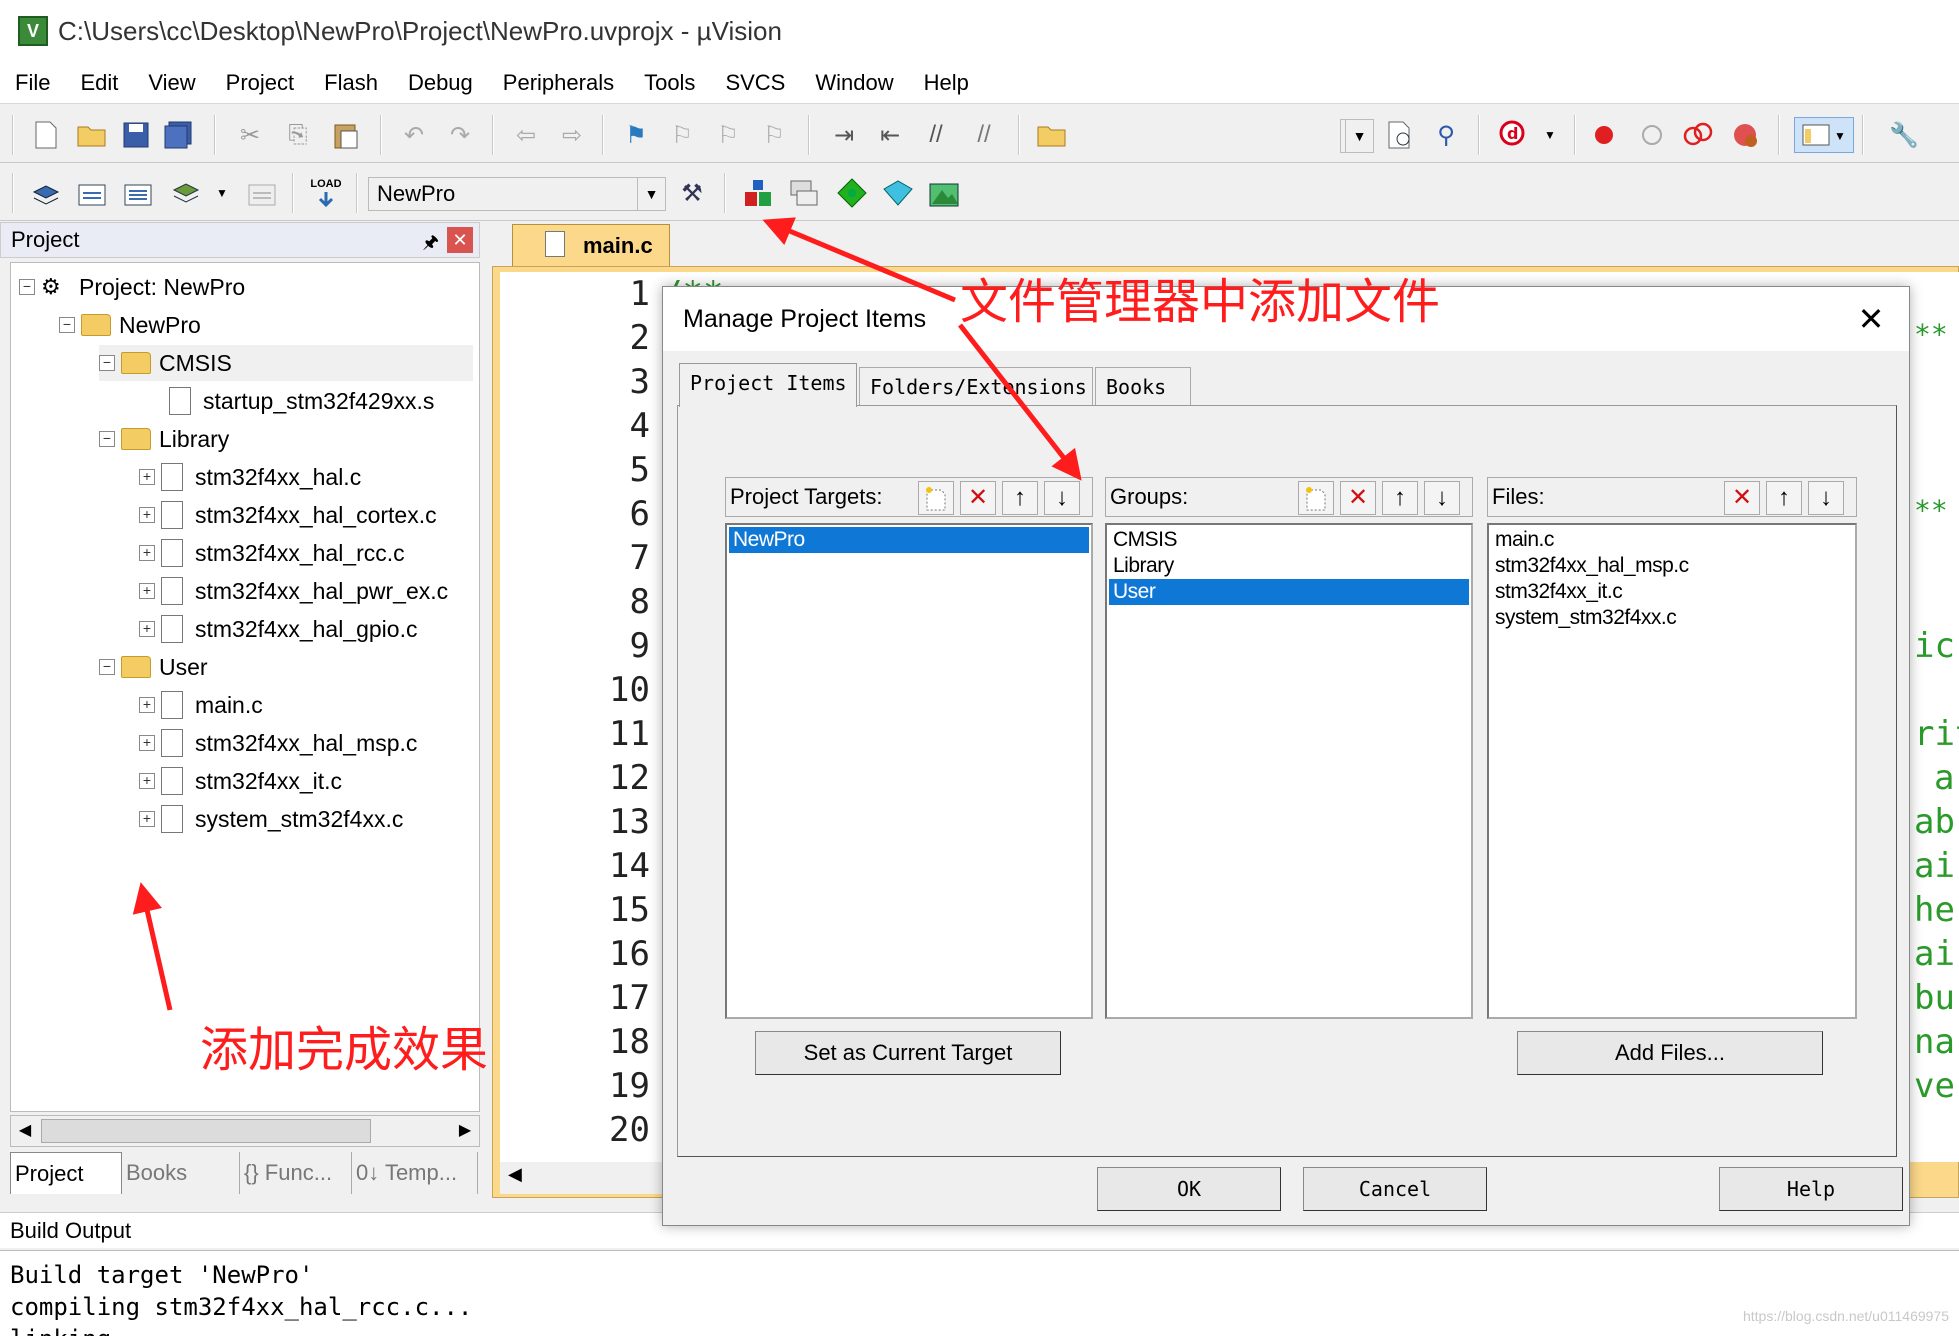 This screenshot has height=1336, width=1959. I want to click on insert-breakpoint-icon, so click(1604, 135).